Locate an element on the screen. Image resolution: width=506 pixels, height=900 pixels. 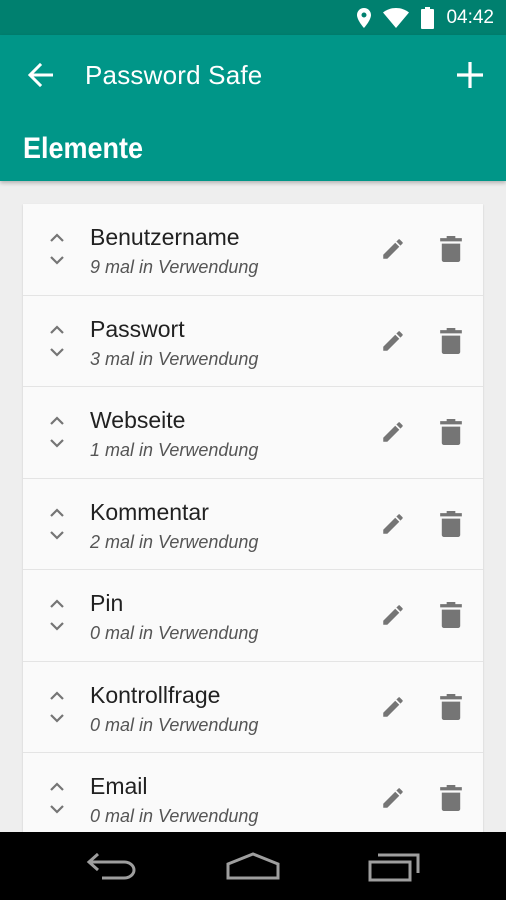
item-title: Kontrollfrage is located at coordinates (155, 694).